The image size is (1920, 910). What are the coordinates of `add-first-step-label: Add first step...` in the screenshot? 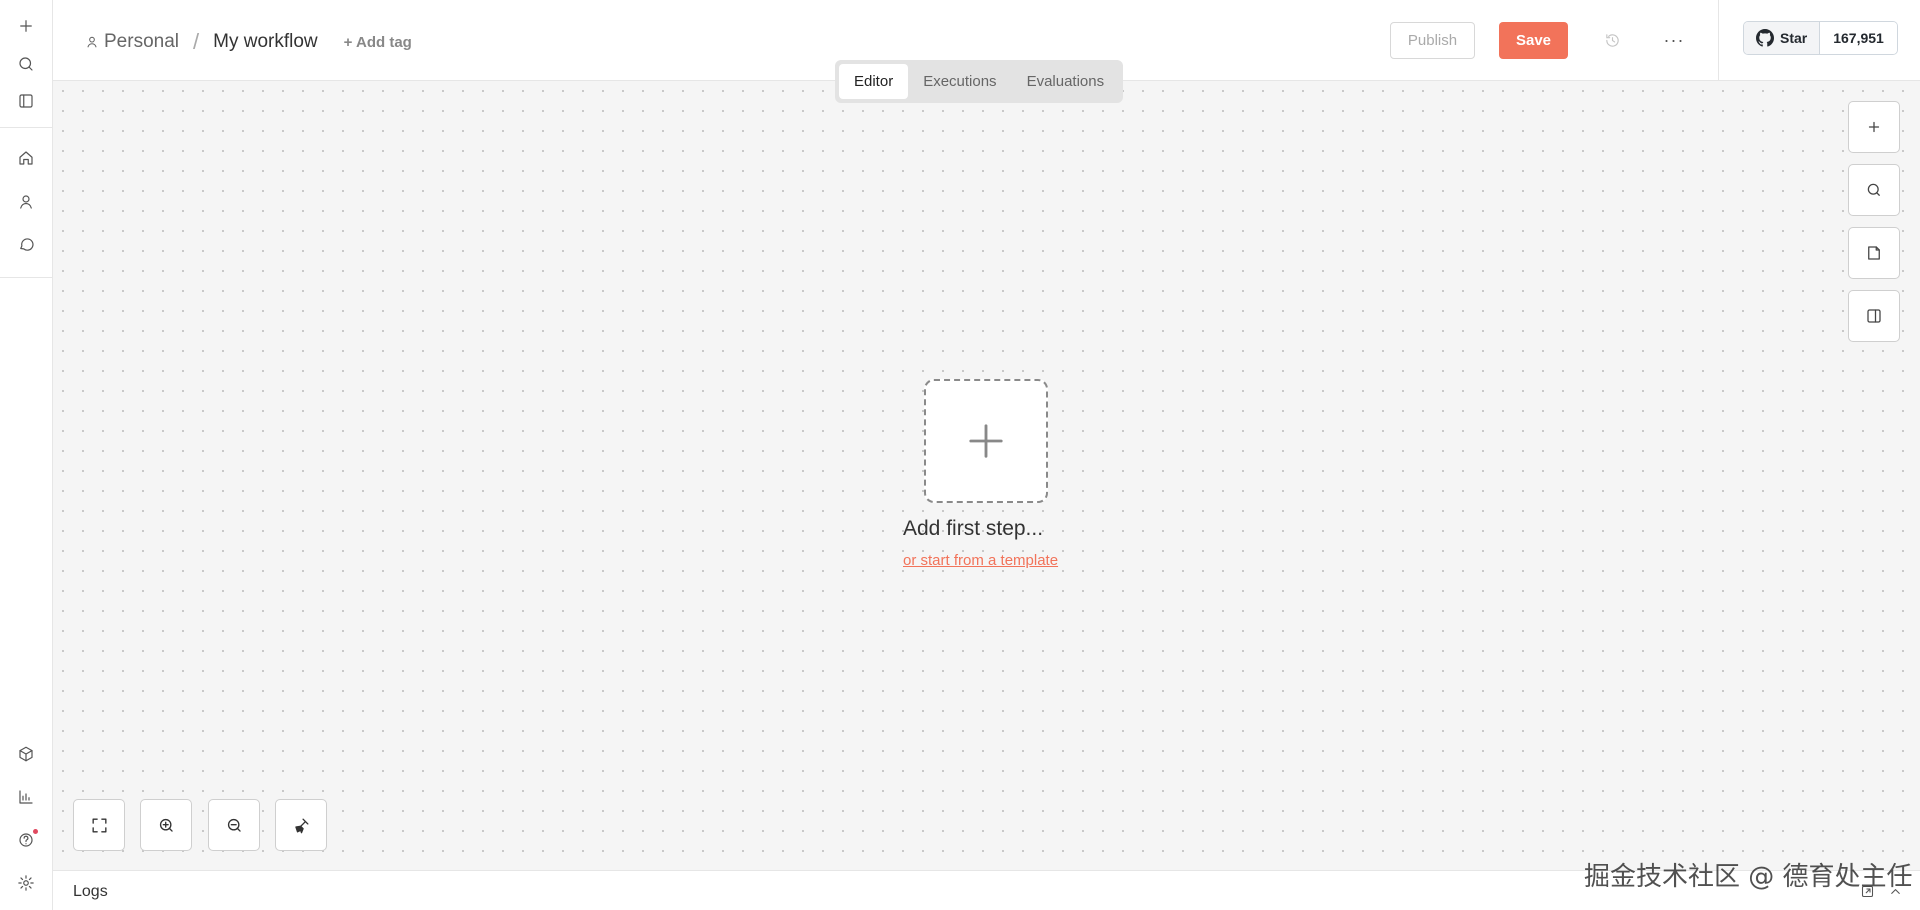 It's located at (973, 528).